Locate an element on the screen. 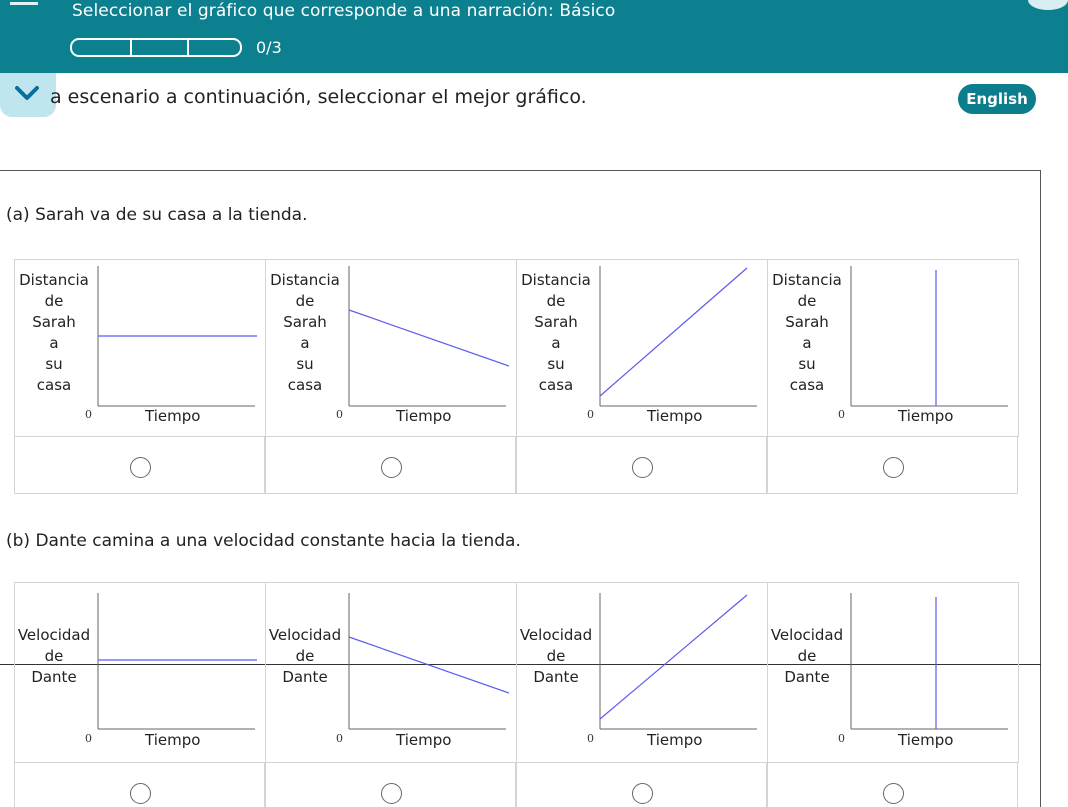 This screenshot has width=1068, height=807. hamburger-icon is located at coordinates (24, 5).